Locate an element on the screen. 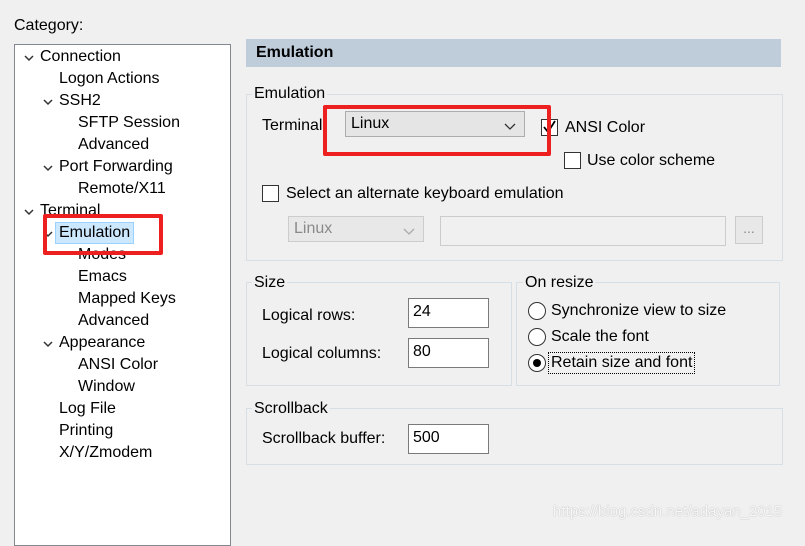  tree-item-sftp-session: SFTP Session is located at coordinates (129, 123).